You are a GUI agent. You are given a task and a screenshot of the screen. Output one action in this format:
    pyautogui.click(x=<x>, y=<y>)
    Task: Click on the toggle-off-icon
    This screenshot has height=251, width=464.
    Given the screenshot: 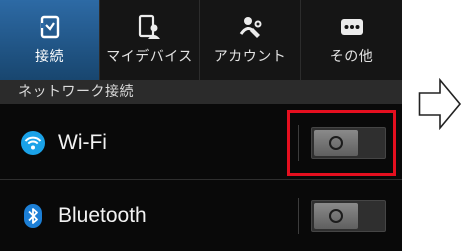 What is the action you would take?
    pyautogui.click(x=336, y=215)
    